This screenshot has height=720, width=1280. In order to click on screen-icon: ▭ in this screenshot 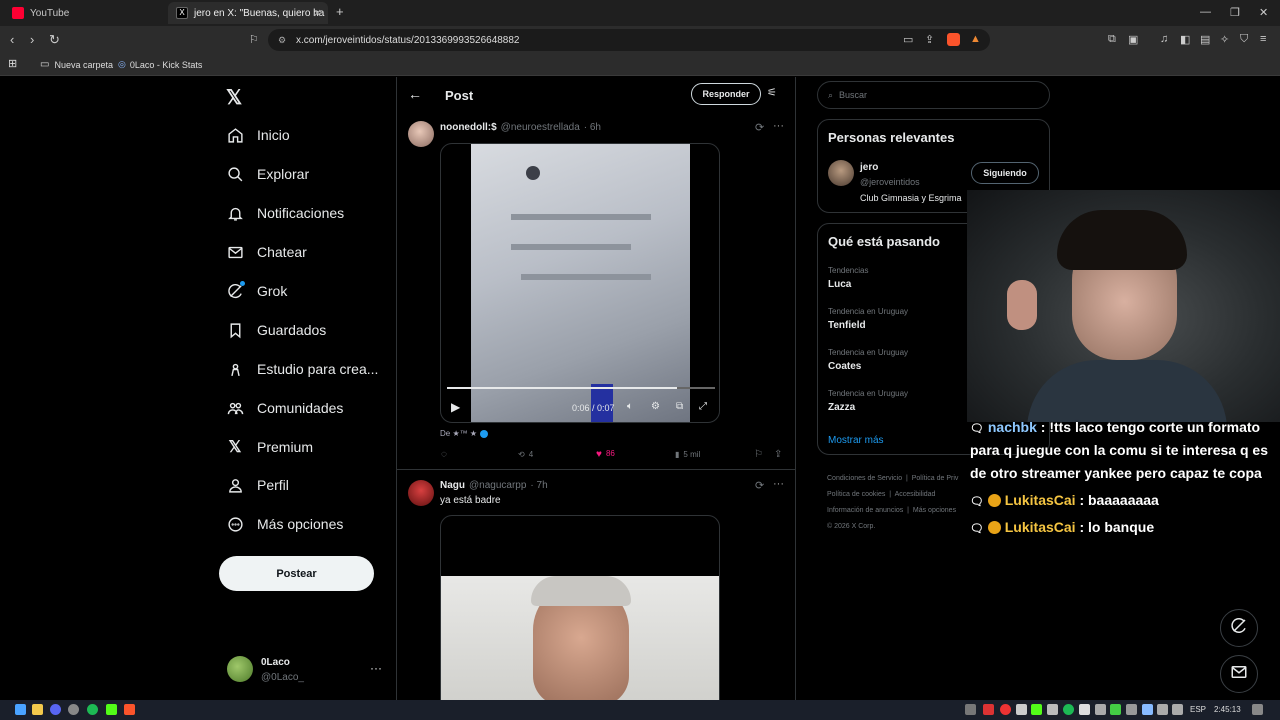, I will do `click(908, 39)`.